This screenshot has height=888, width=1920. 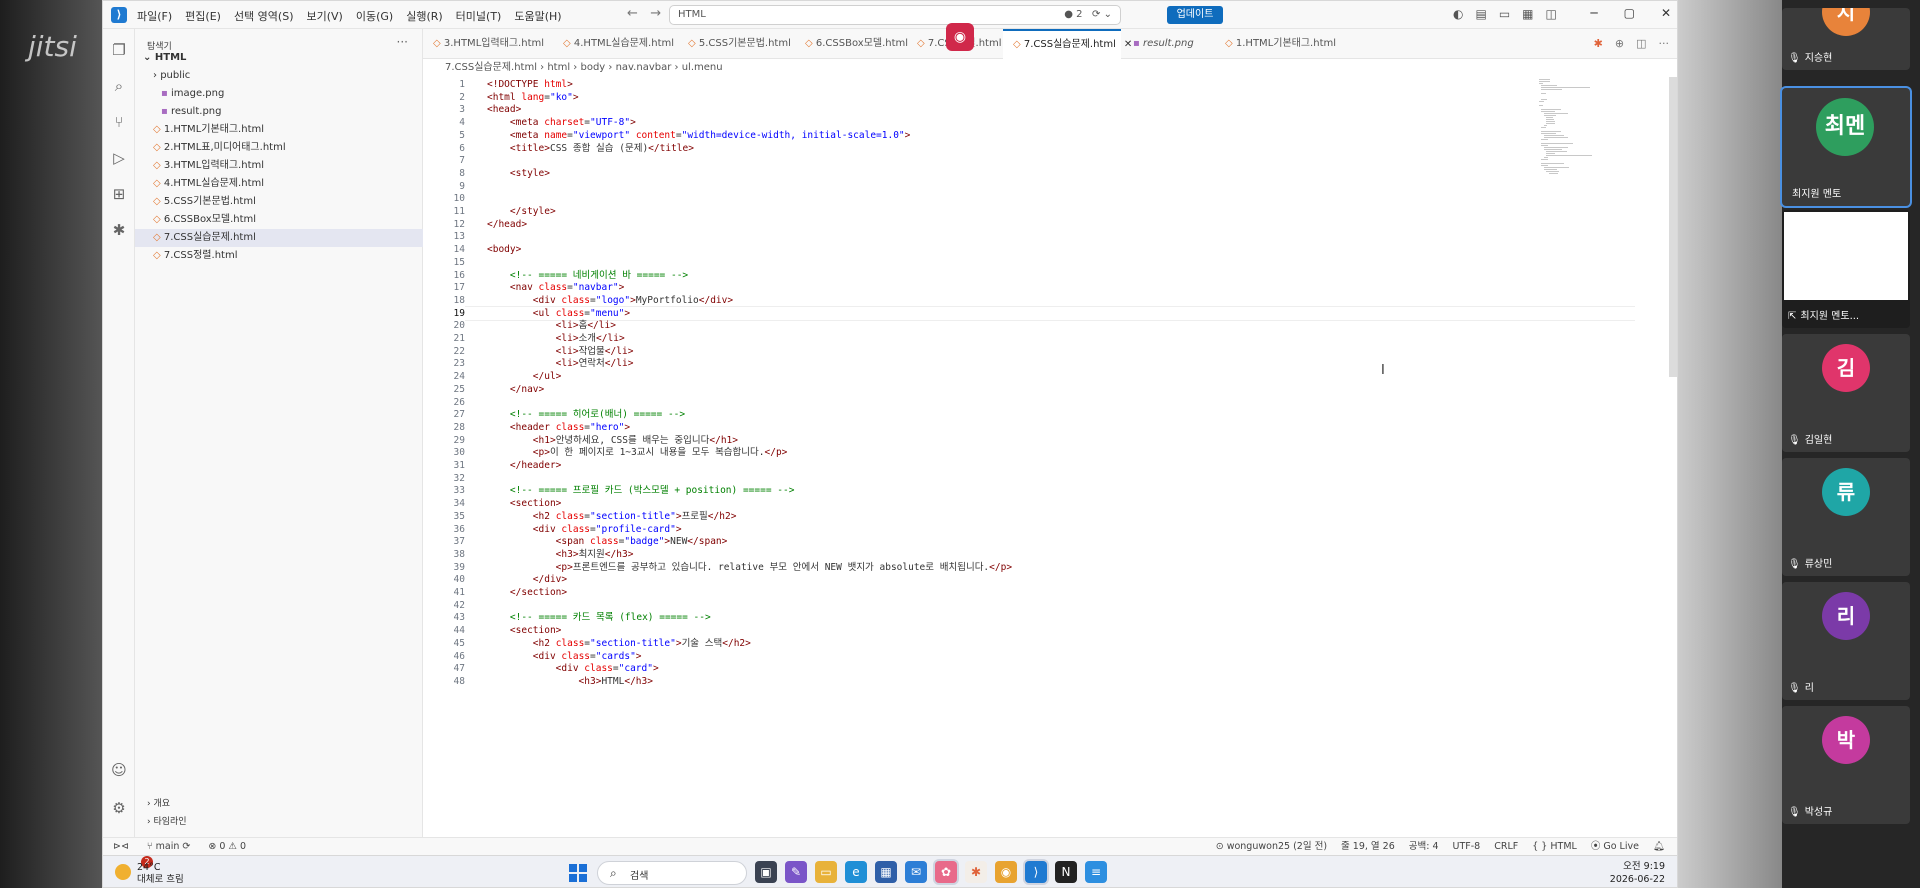 I want to click on notepad-icon: ≡, so click(x=1096, y=872).